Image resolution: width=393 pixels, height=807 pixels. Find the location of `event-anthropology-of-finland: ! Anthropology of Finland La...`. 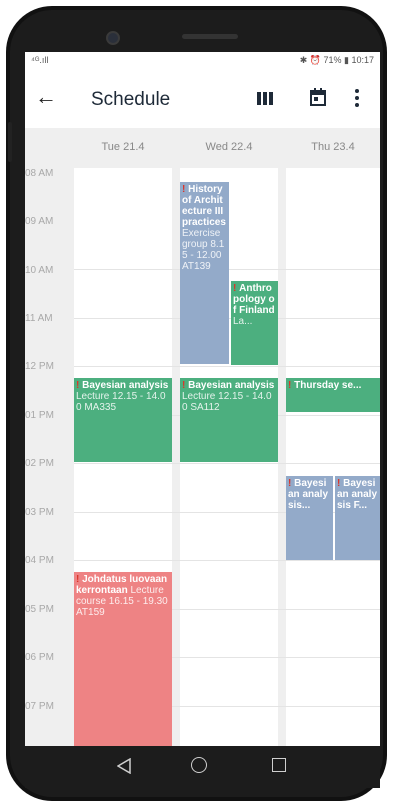

event-anthropology-of-finland: ! Anthropology of Finland La... is located at coordinates (254, 323).